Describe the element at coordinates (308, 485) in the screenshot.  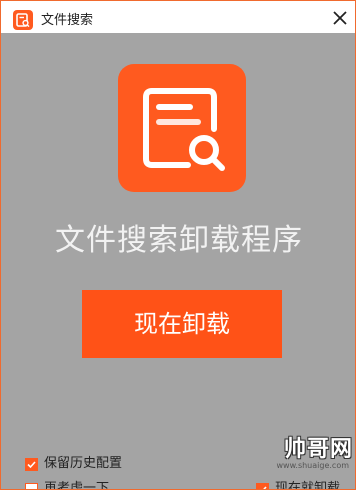
I see `uninstall-now-label: 现在就卸载` at that location.